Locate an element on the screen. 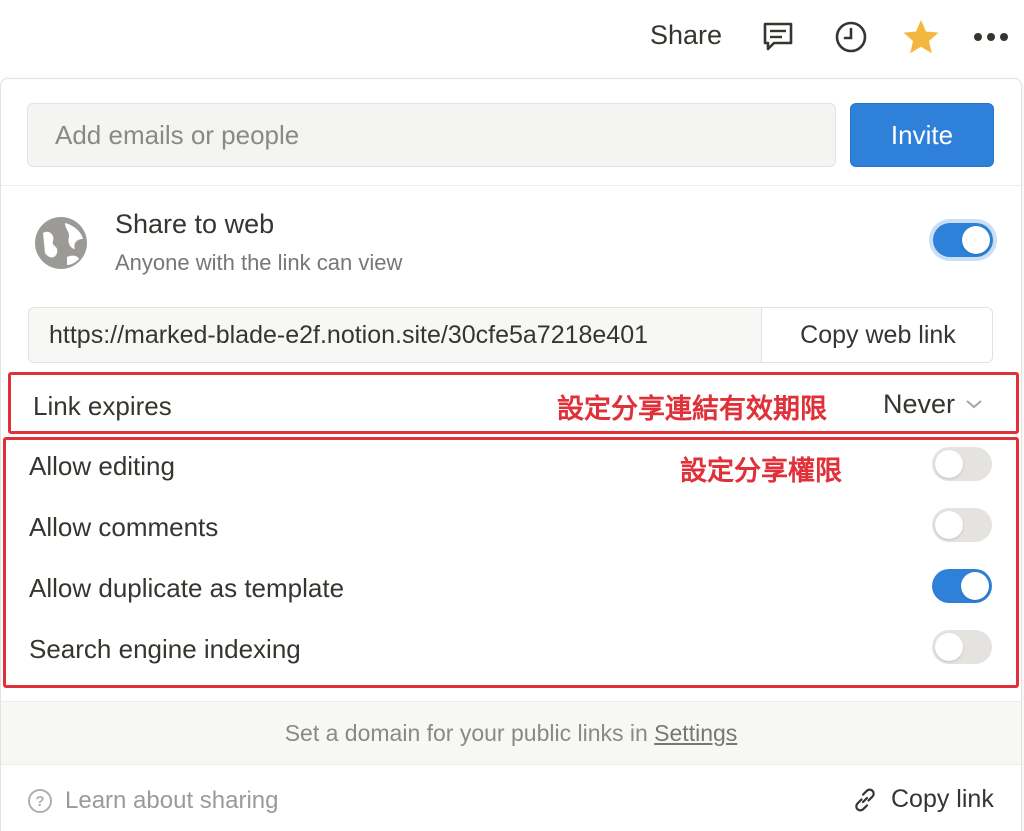 The height and width of the screenshot is (831, 1024). help-icon: ? is located at coordinates (40, 801).